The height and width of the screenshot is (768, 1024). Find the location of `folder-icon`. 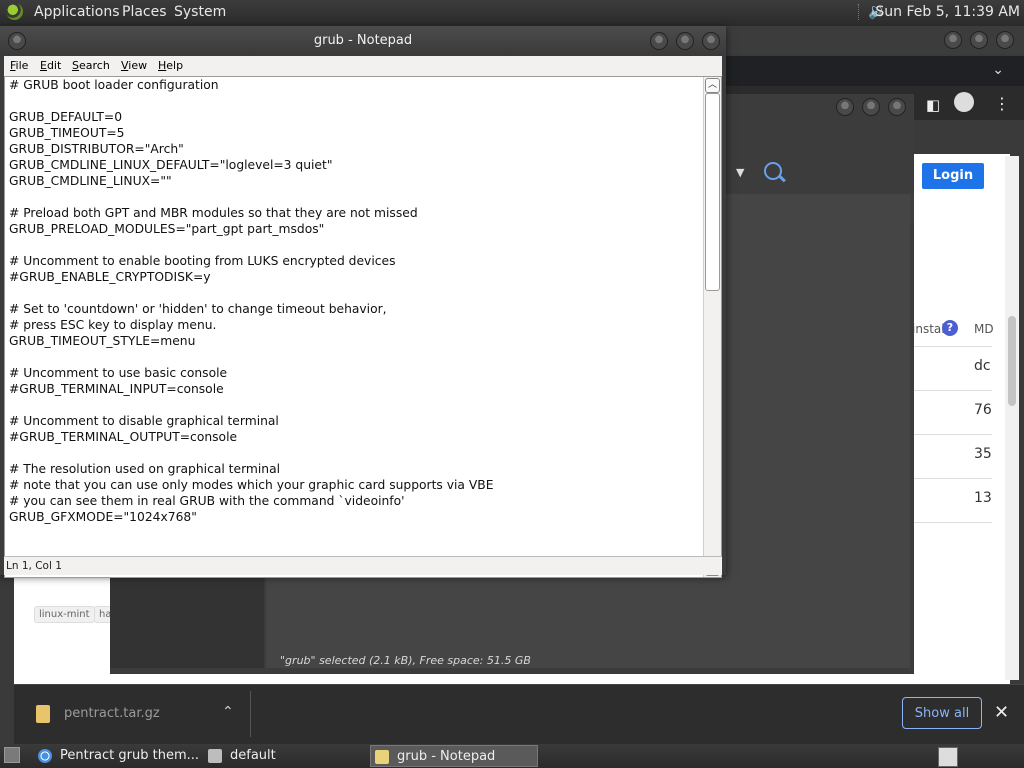

folder-icon is located at coordinates (215, 756).